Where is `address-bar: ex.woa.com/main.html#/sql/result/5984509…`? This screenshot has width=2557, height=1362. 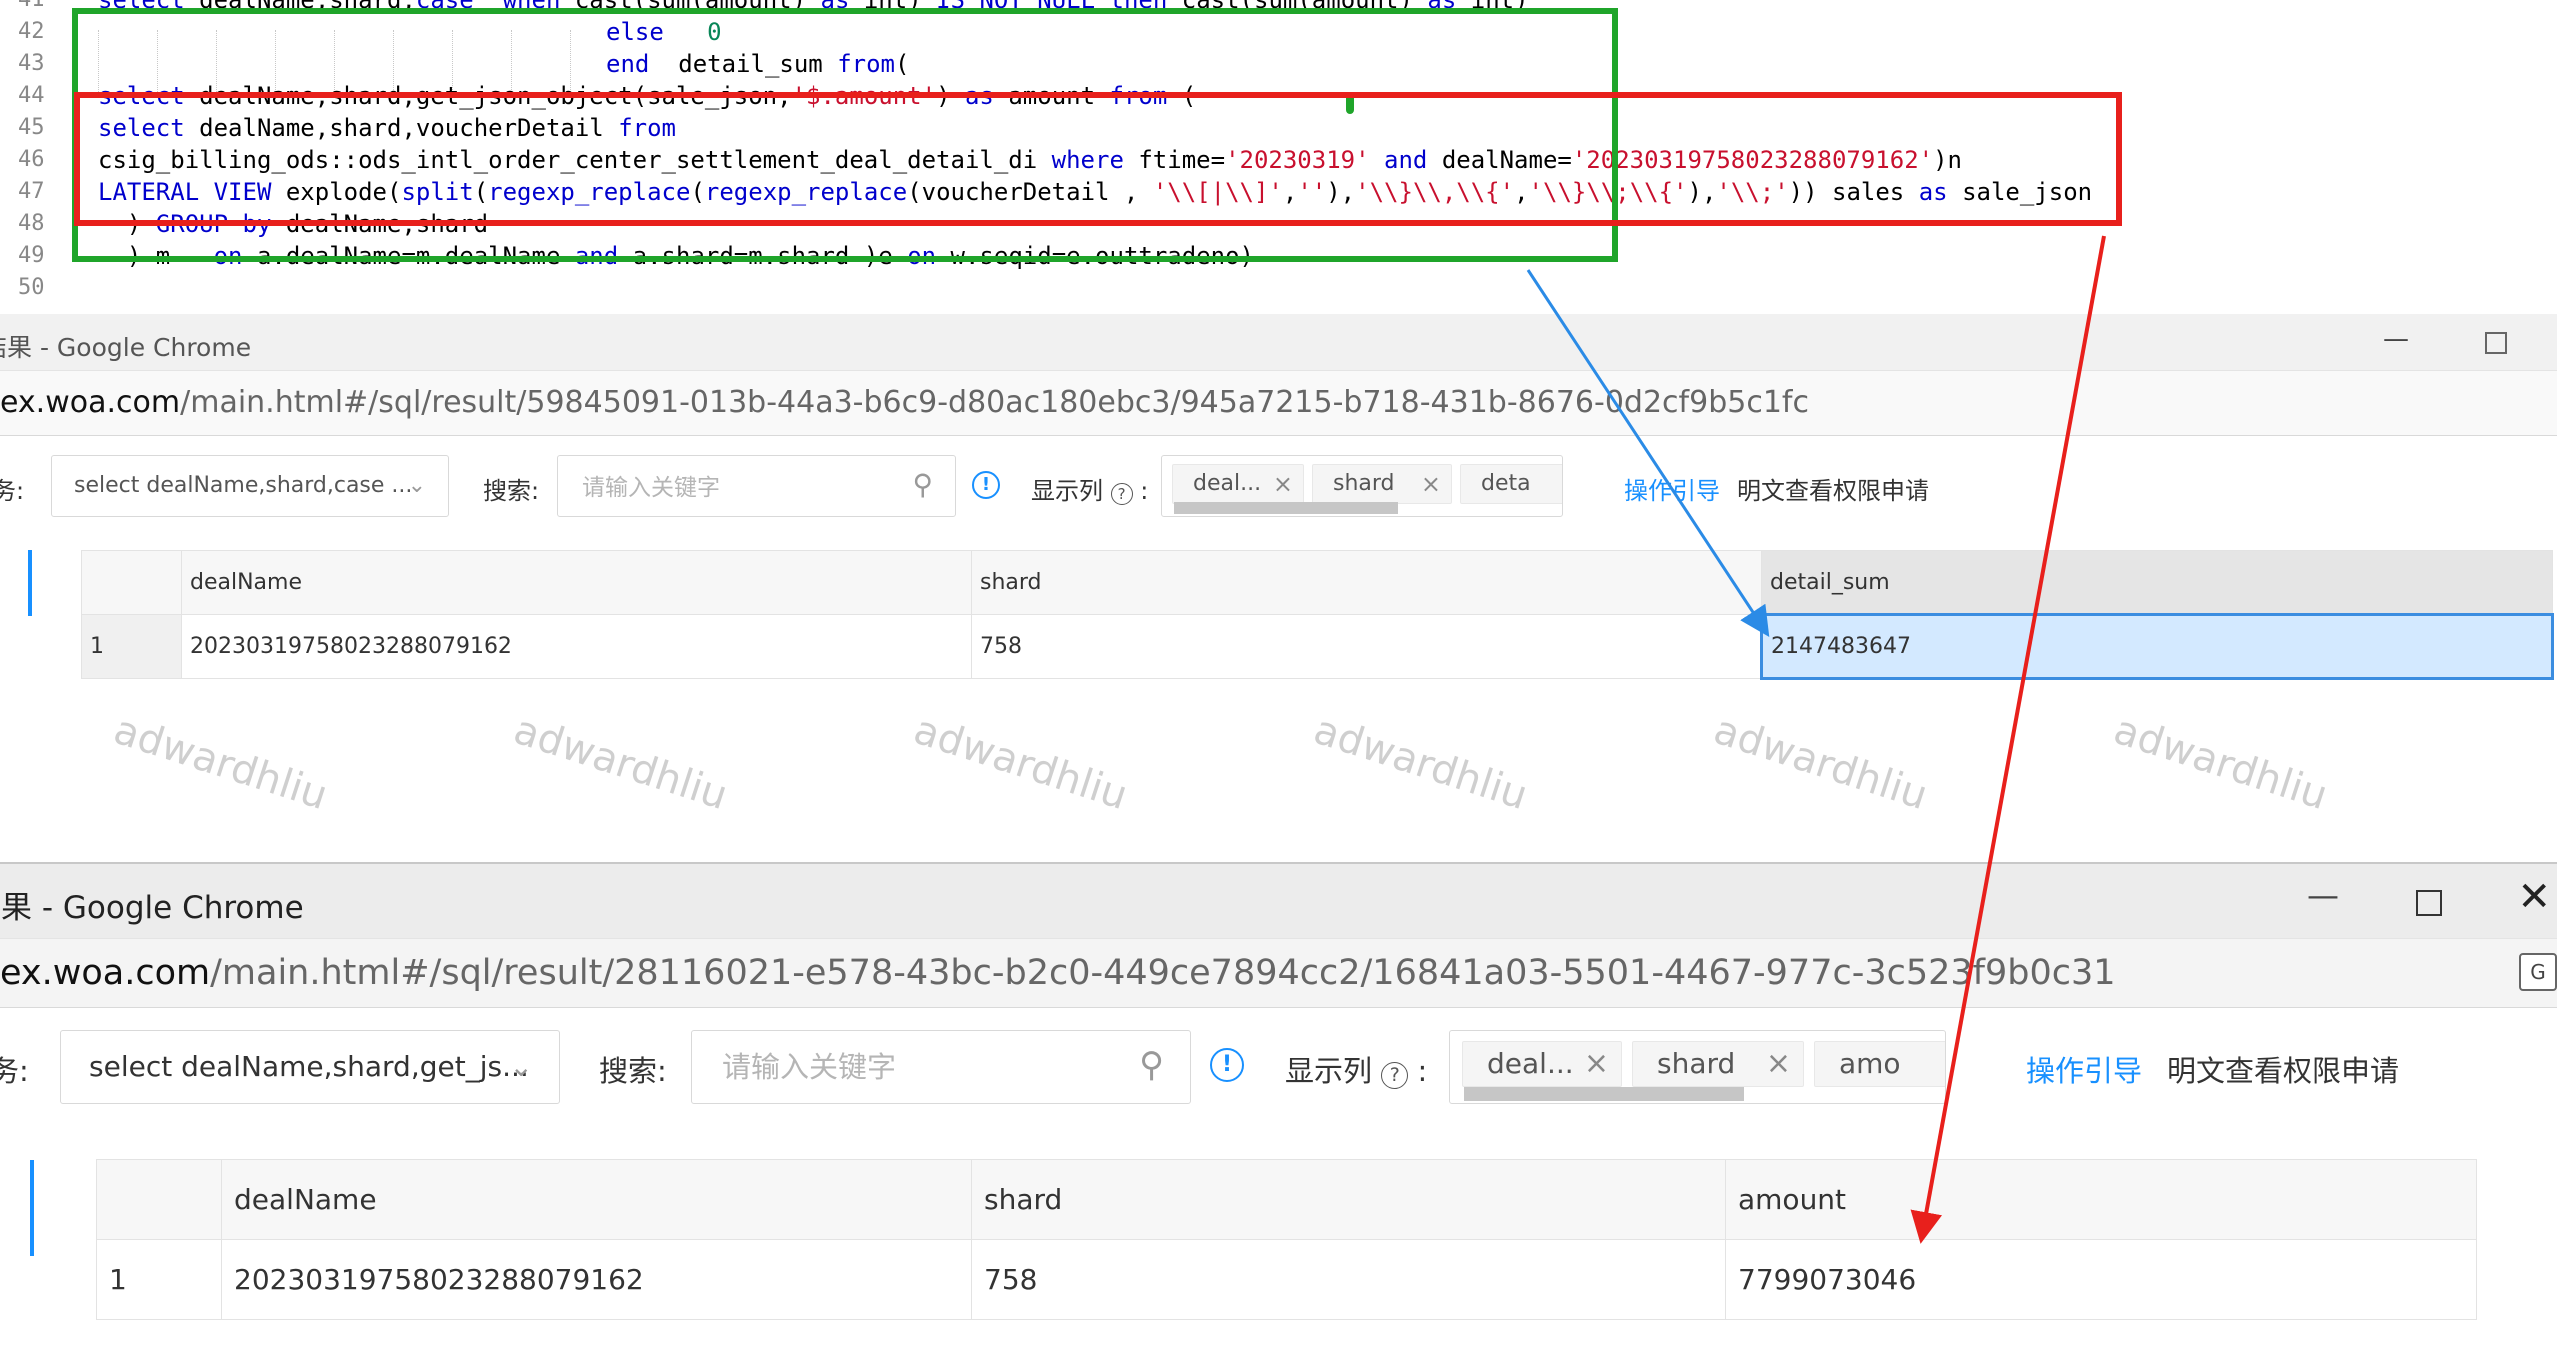
address-bar: ex.woa.com/main.html#/sql/result/5984509… is located at coordinates (1278, 403).